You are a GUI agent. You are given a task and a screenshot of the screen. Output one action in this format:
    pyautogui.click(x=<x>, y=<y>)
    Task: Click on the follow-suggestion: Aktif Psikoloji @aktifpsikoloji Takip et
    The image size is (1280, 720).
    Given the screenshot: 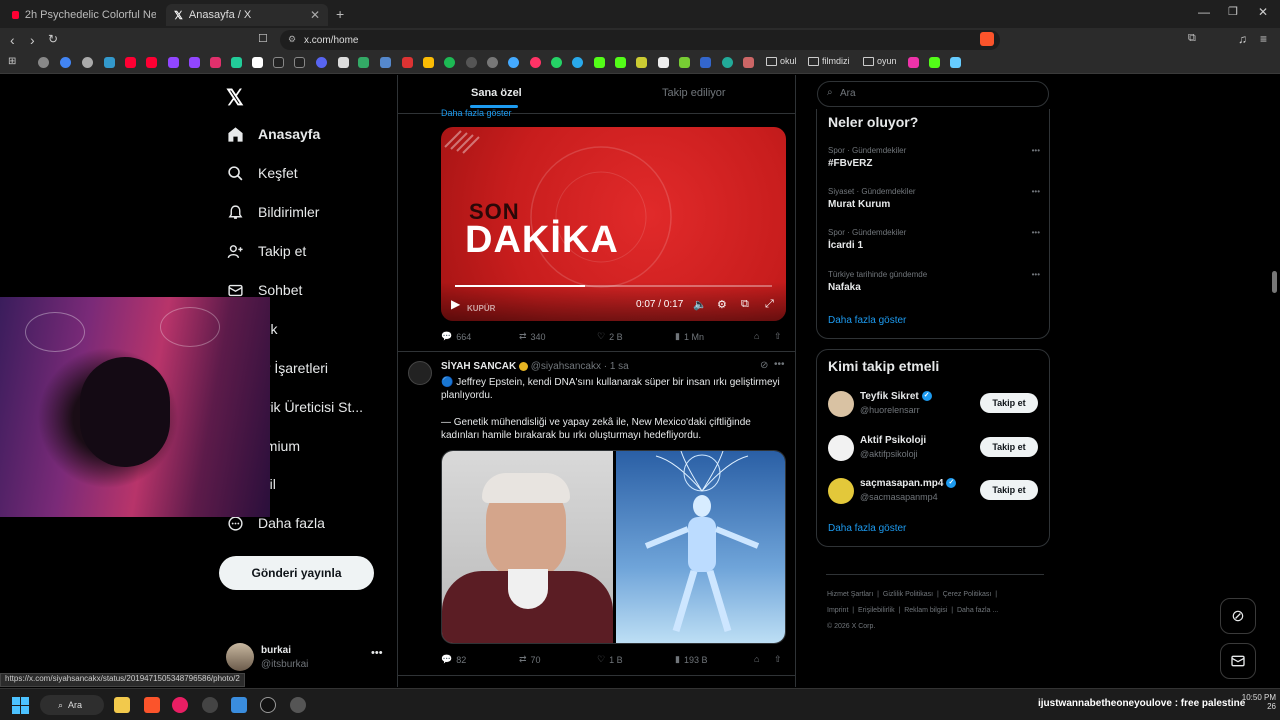 What is the action you would take?
    pyautogui.click(x=934, y=449)
    